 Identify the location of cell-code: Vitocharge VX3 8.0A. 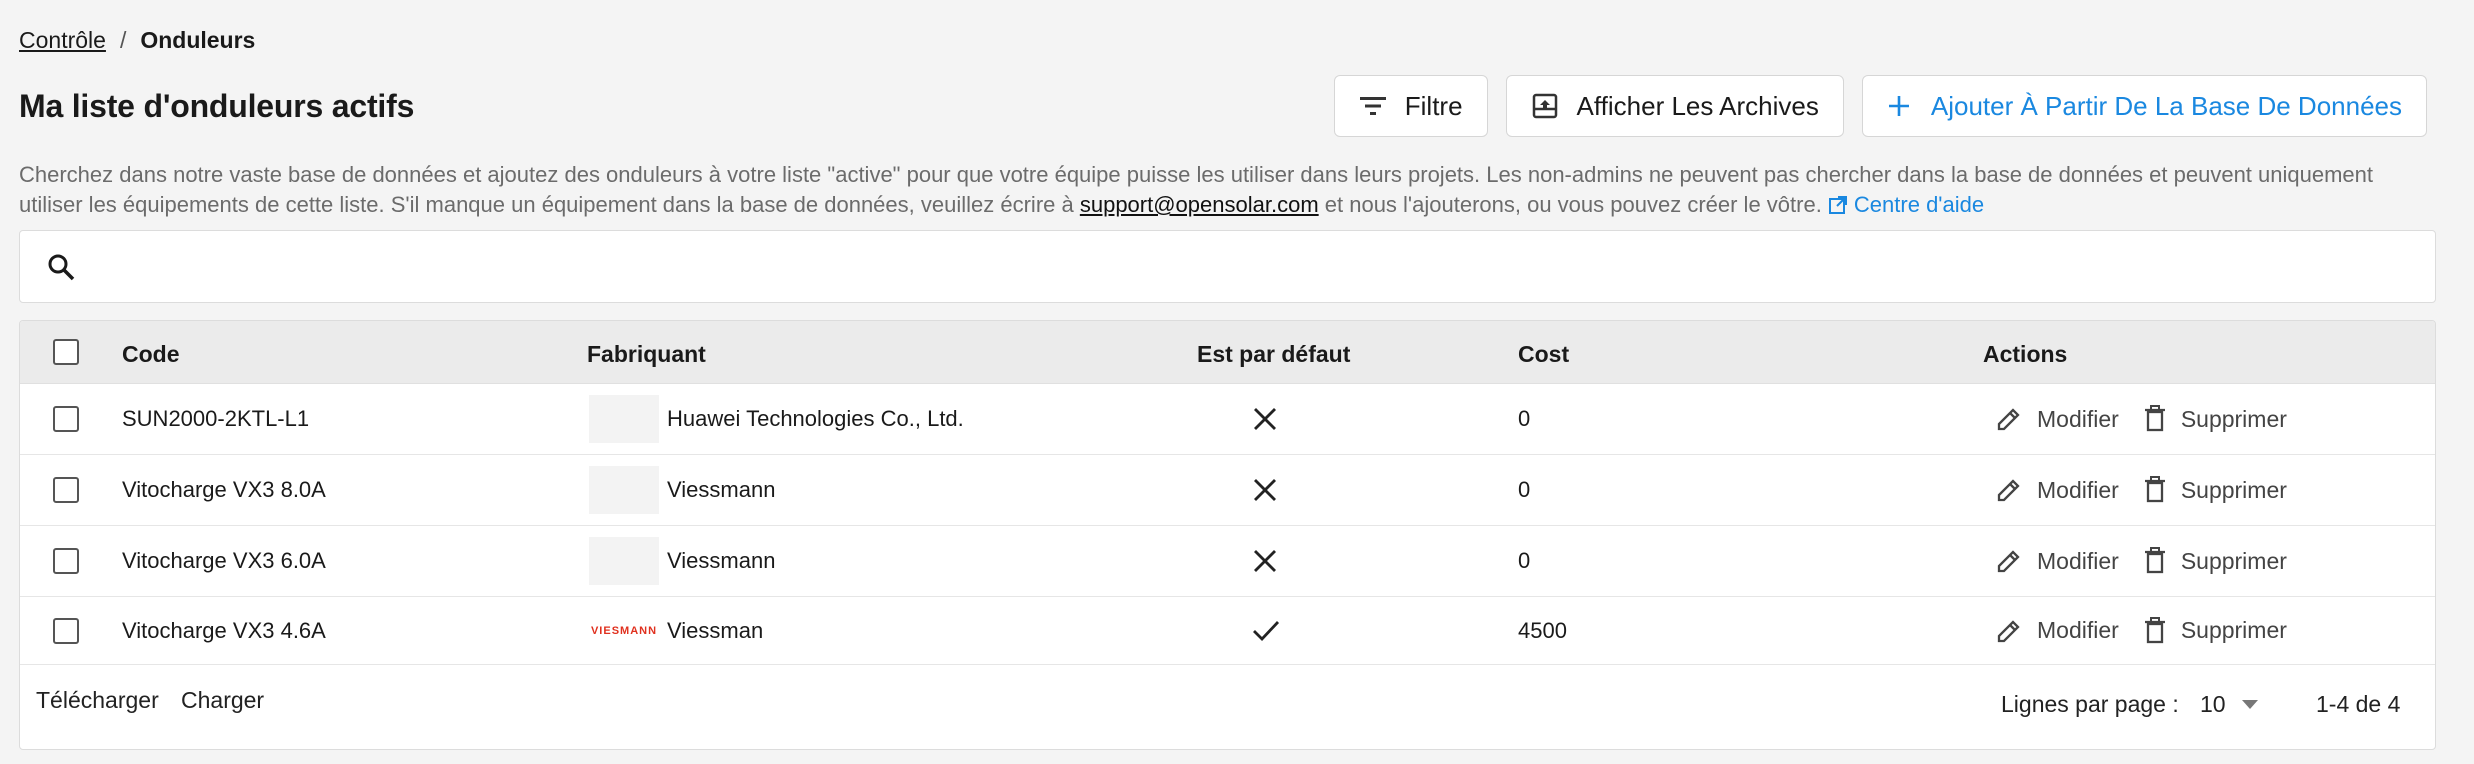
(224, 489).